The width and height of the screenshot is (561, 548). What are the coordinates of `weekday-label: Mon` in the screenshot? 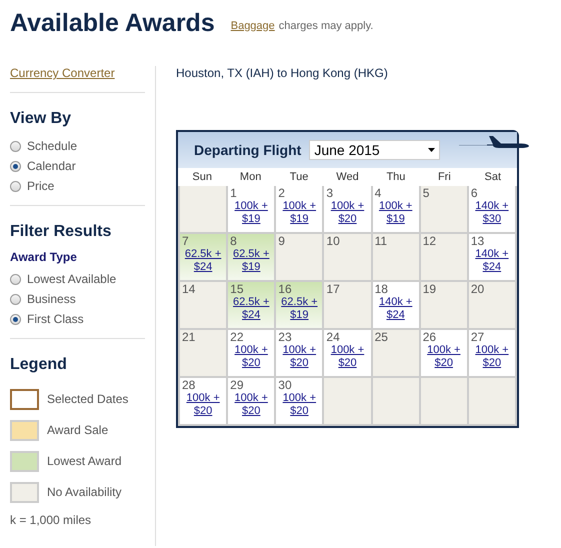 It's located at (250, 177).